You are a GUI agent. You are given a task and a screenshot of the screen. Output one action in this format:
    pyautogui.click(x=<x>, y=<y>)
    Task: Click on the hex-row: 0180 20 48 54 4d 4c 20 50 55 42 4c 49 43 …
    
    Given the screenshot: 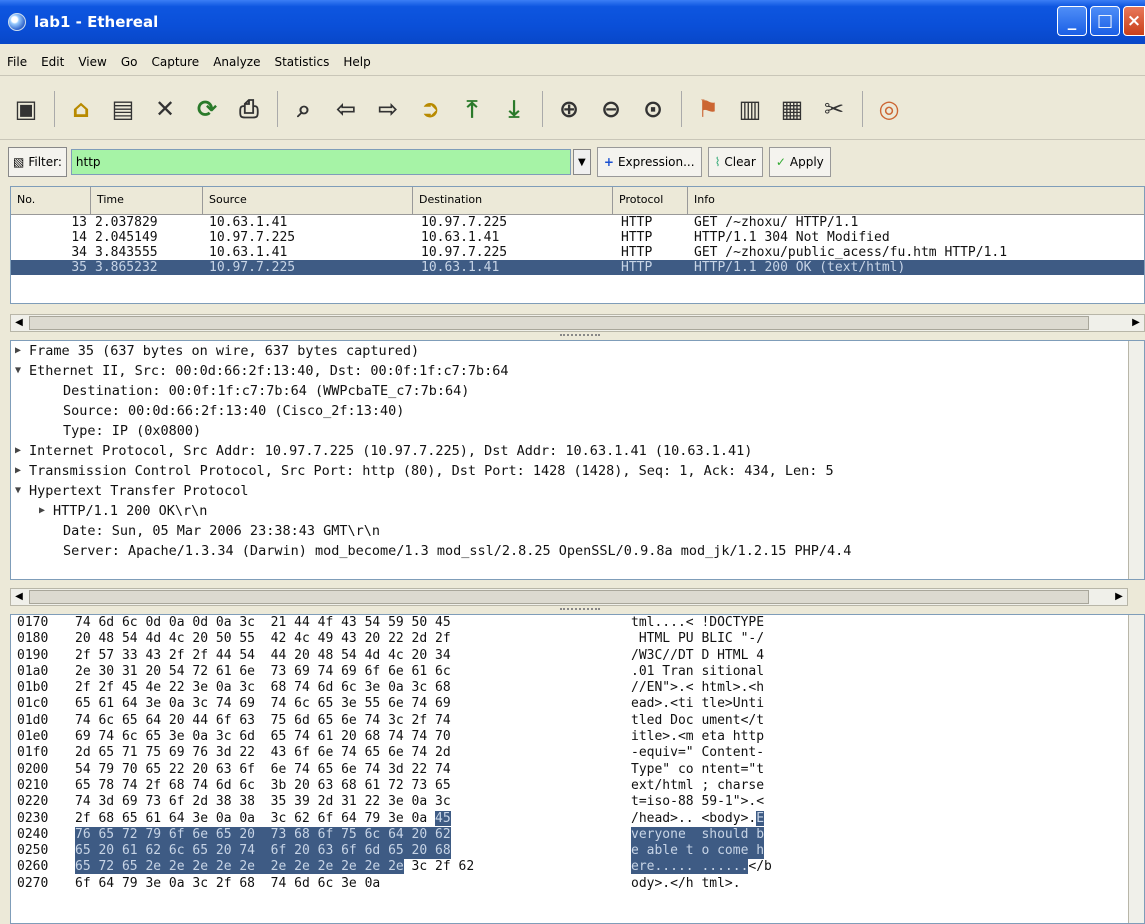 What is the action you would take?
    pyautogui.click(x=577, y=639)
    